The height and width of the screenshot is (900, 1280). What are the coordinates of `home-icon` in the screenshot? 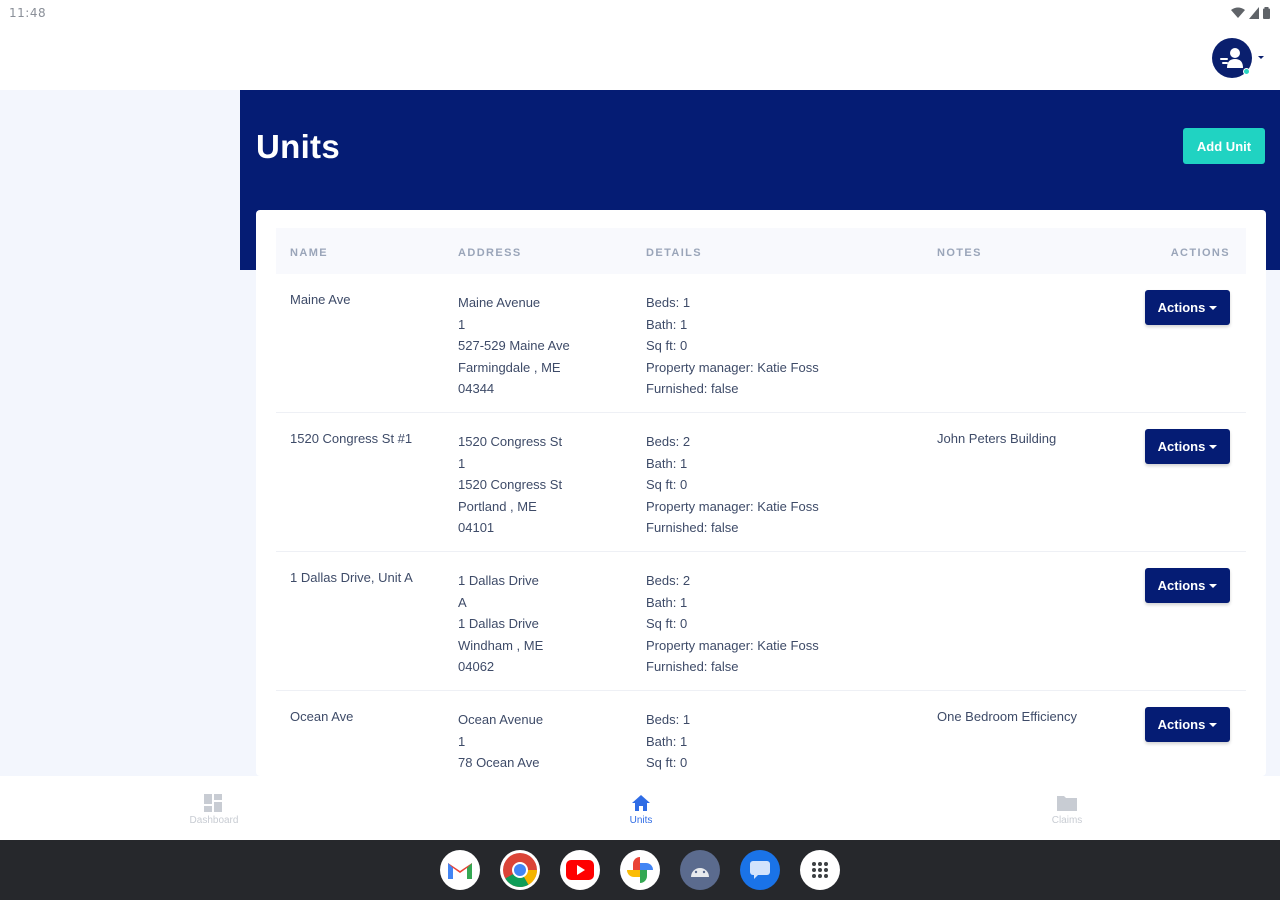 It's located at (641, 803).